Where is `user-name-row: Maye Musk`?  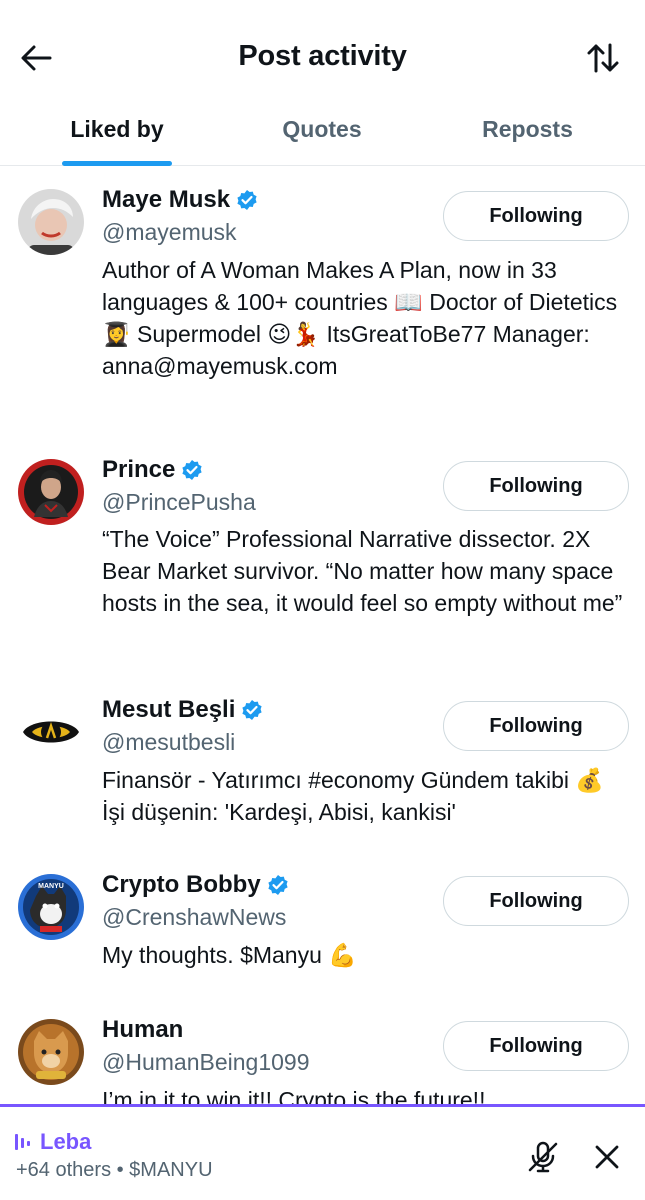
user-name-row: Maye Musk is located at coordinates (180, 200).